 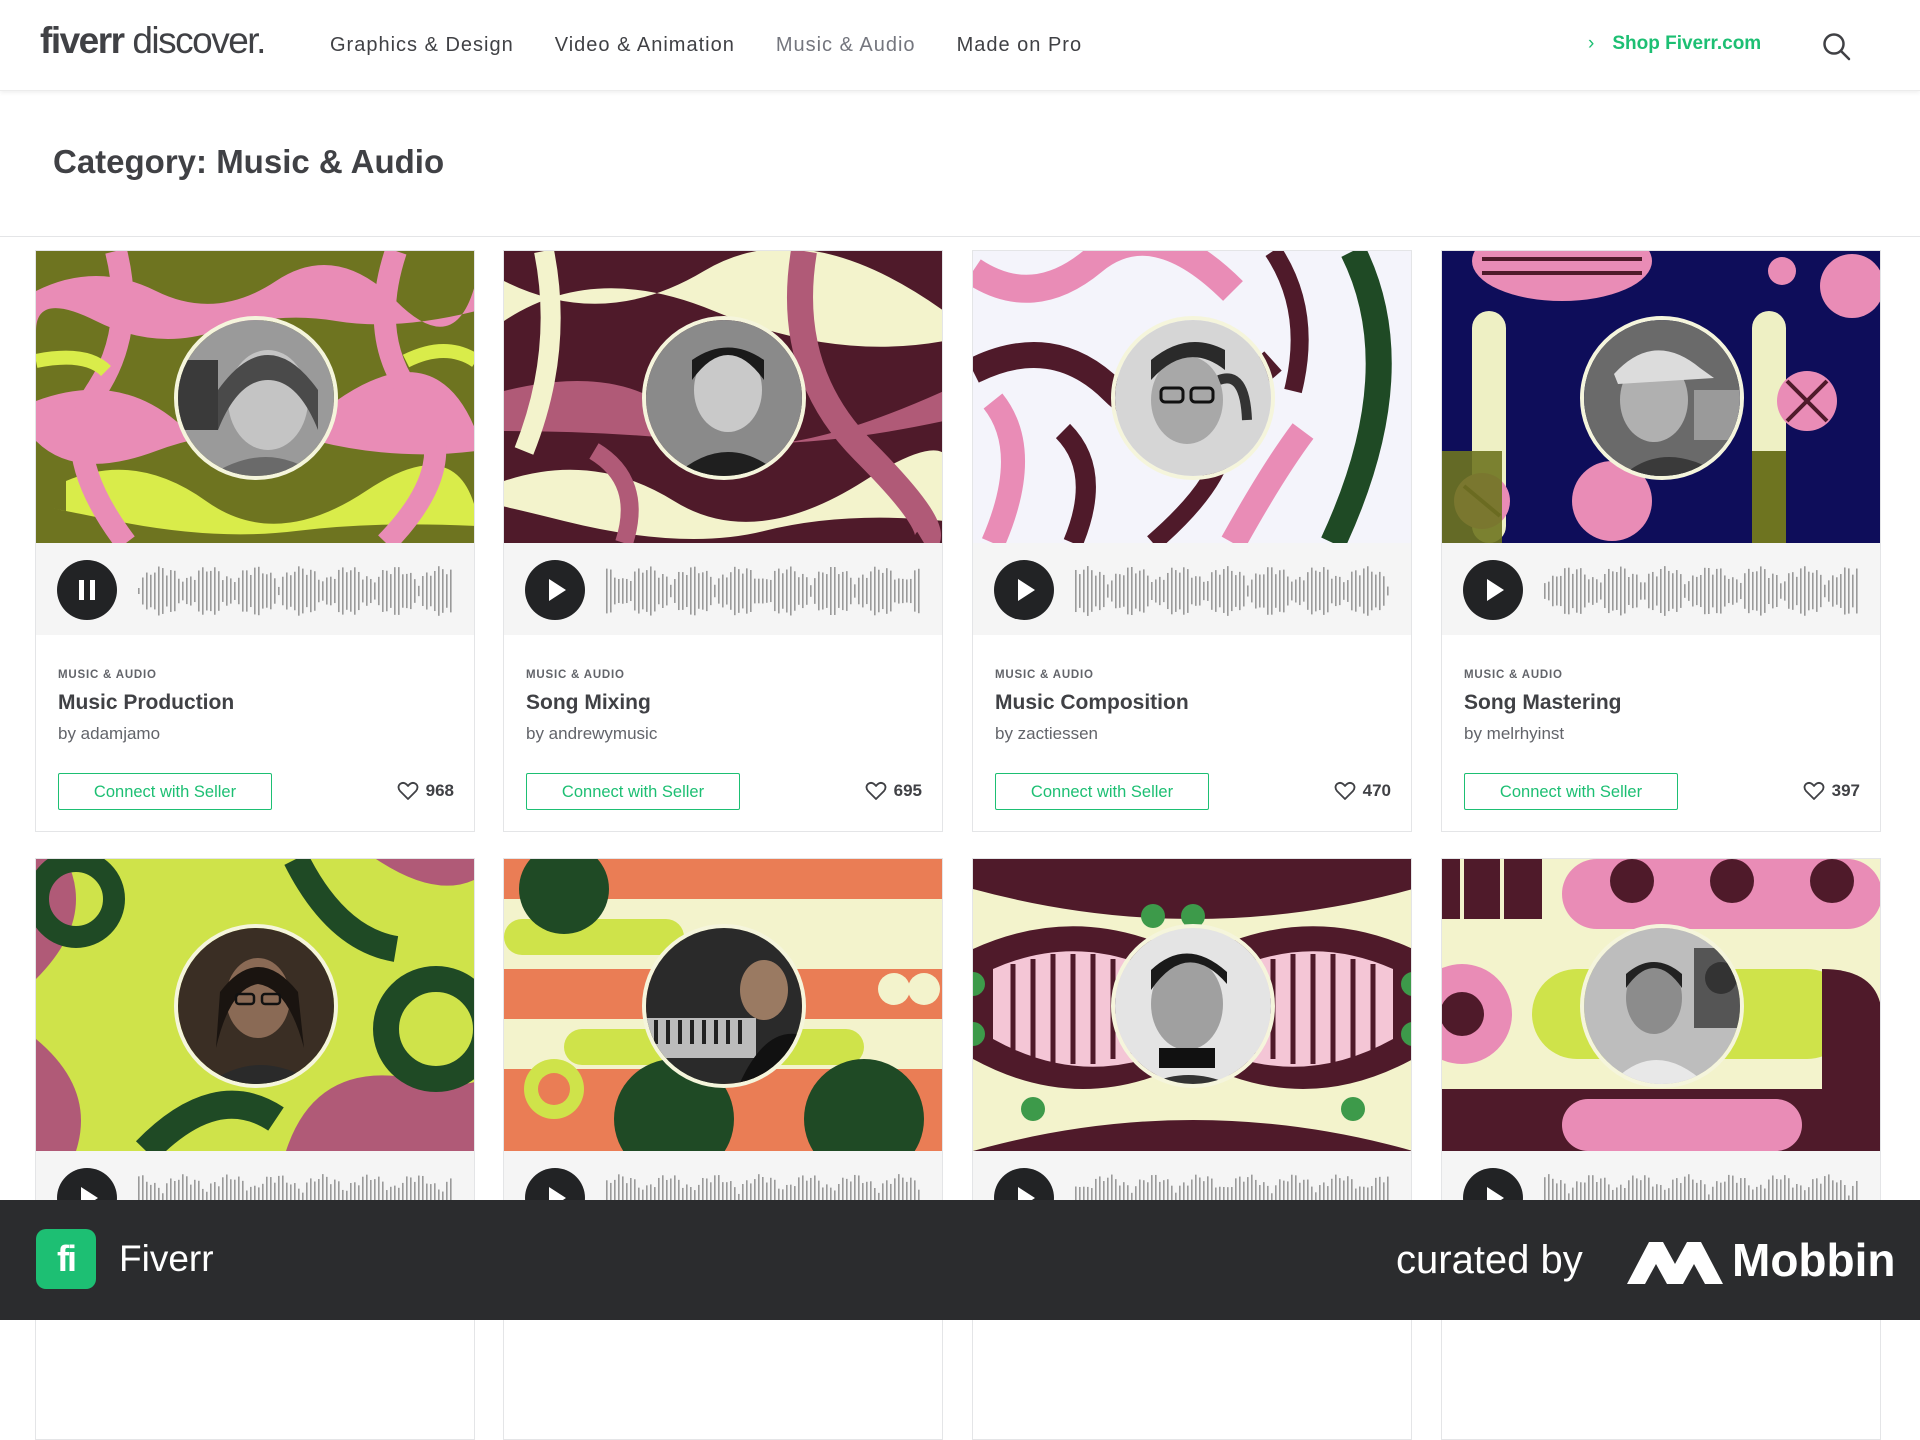 I want to click on fiverr-discover-logo: fiverr discover., so click(x=153, y=41).